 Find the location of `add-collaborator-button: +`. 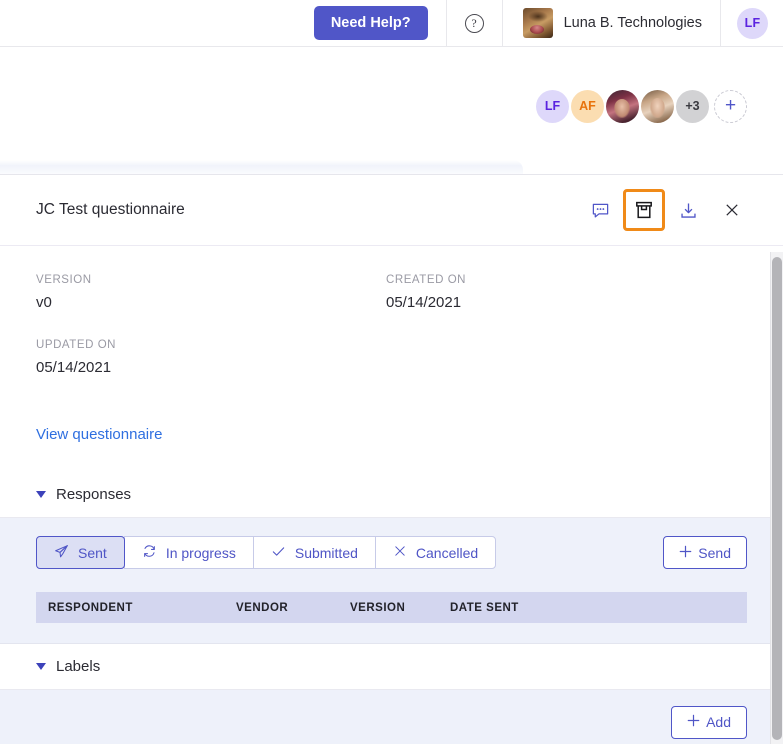

add-collaborator-button: + is located at coordinates (730, 106).